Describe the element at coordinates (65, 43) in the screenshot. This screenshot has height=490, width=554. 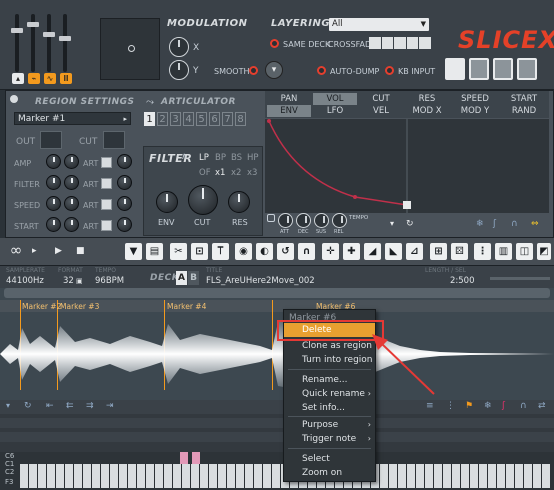
I see `output-fader` at that location.